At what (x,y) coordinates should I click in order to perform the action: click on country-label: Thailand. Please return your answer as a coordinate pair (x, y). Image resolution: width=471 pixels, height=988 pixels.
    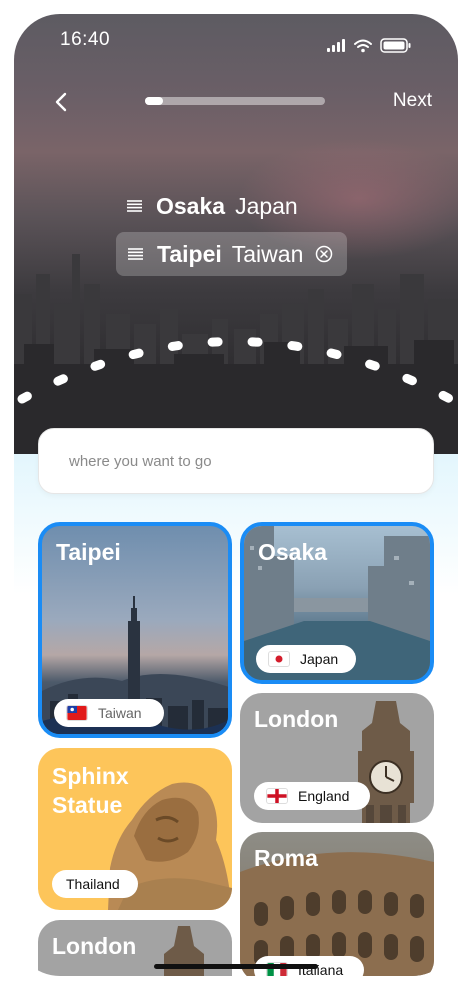
    Looking at the image, I should click on (93, 884).